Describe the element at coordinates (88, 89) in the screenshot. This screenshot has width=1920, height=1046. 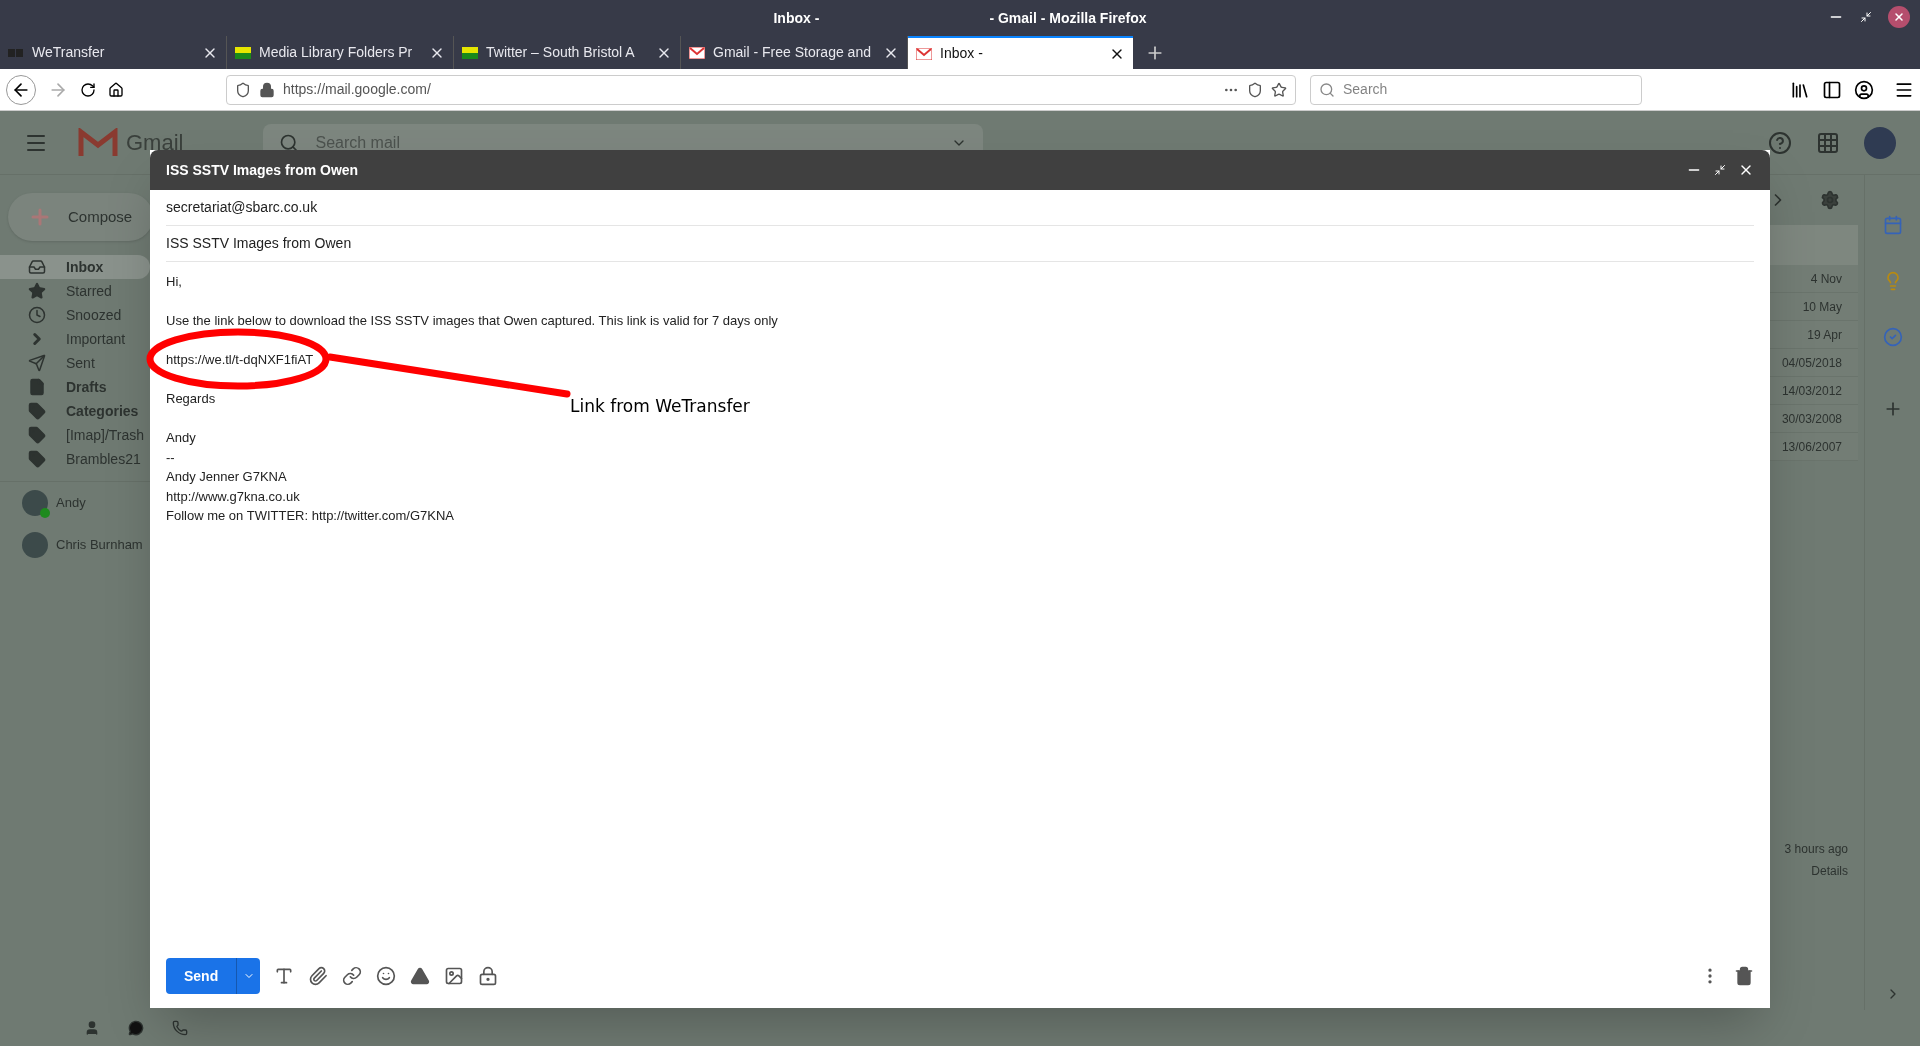
I see `reload-icon` at that location.